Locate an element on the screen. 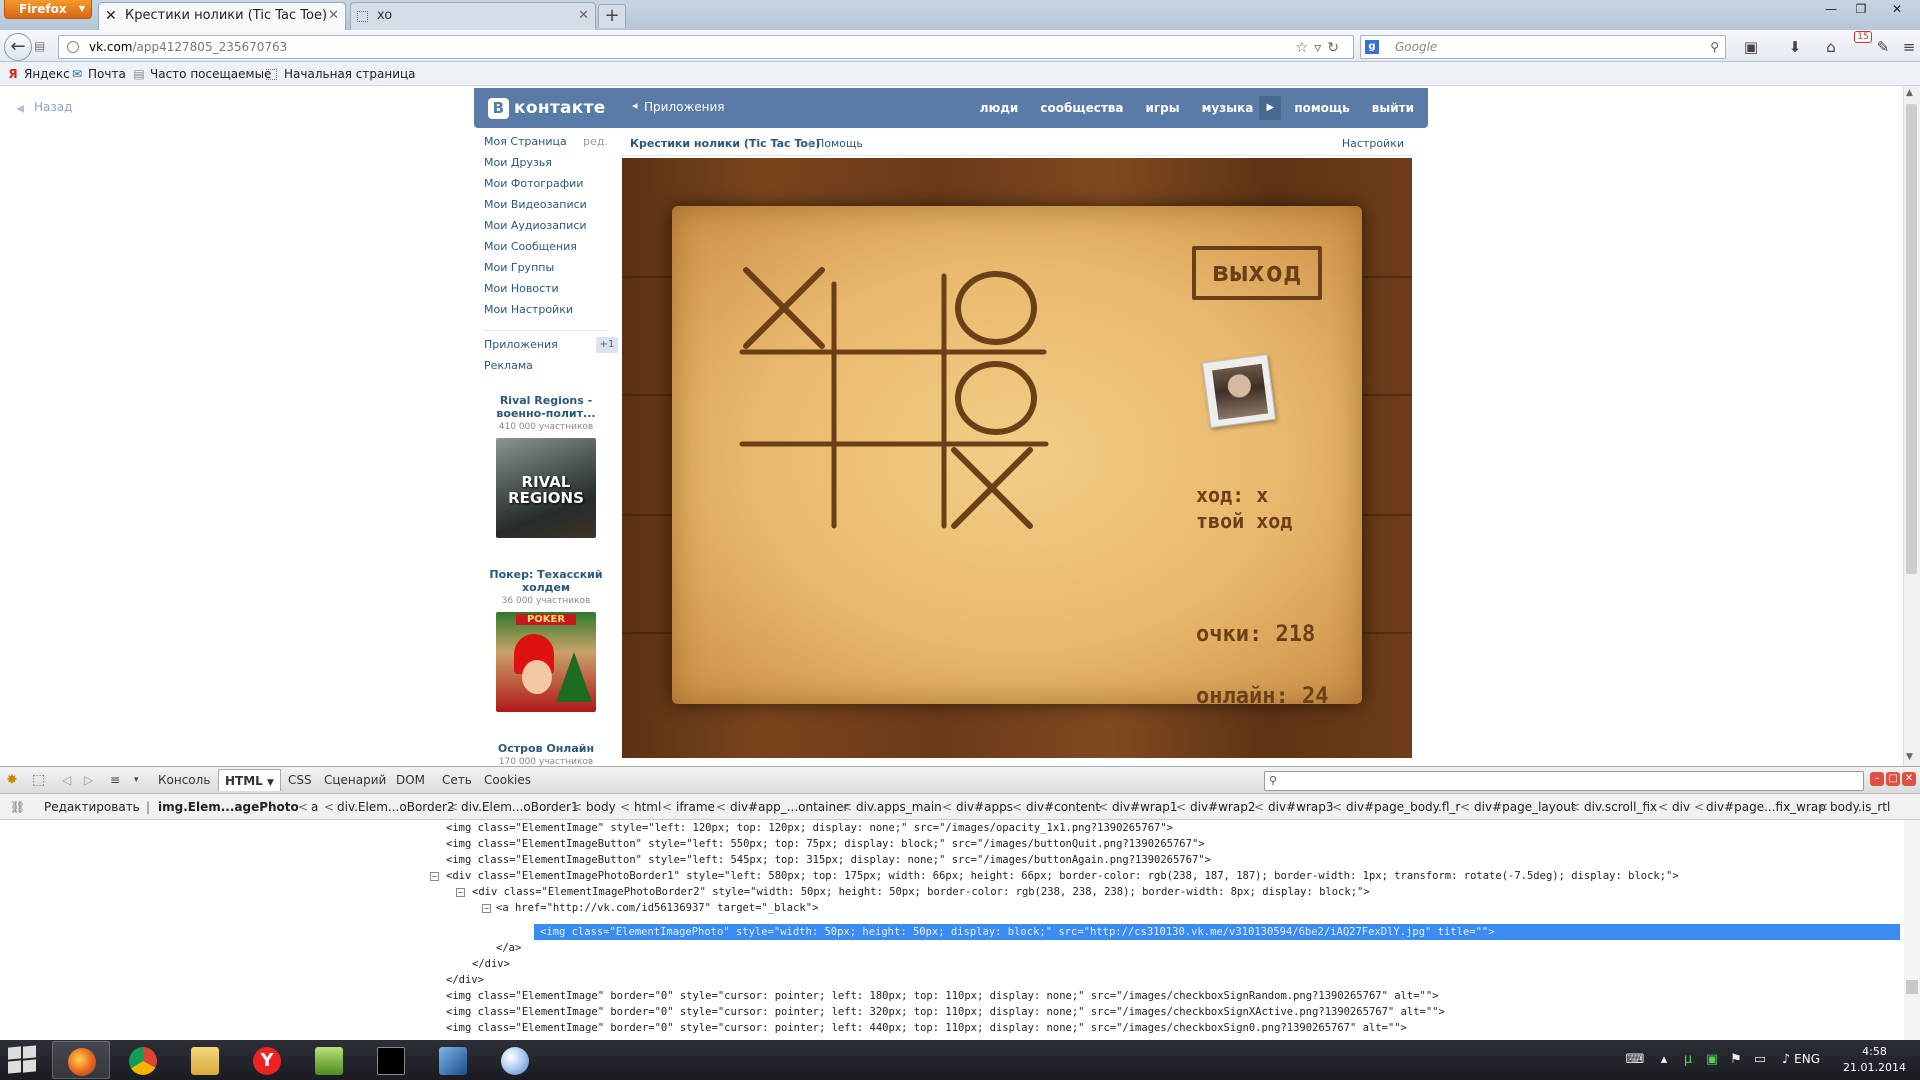  help-link: Помощь is located at coordinates (839, 144).